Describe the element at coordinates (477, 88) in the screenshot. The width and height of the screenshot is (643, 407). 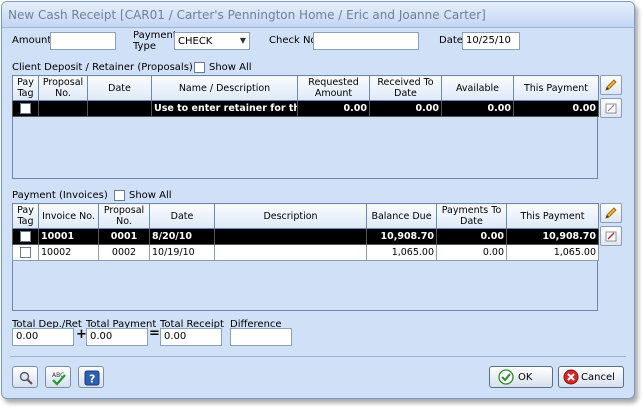
I see `col-available: Available` at that location.